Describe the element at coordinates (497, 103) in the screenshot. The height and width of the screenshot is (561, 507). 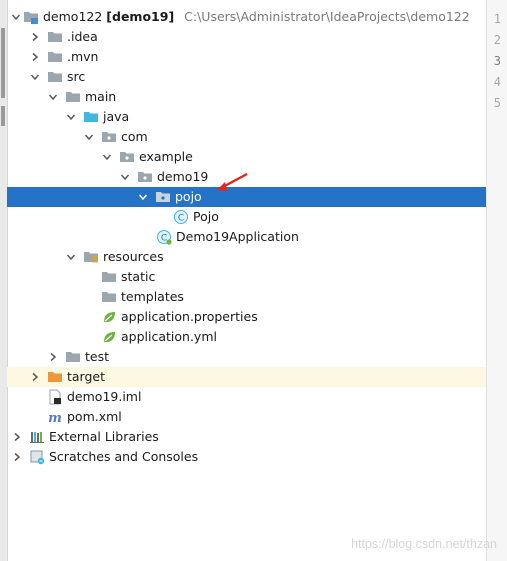
I see `line-number: 5` at that location.